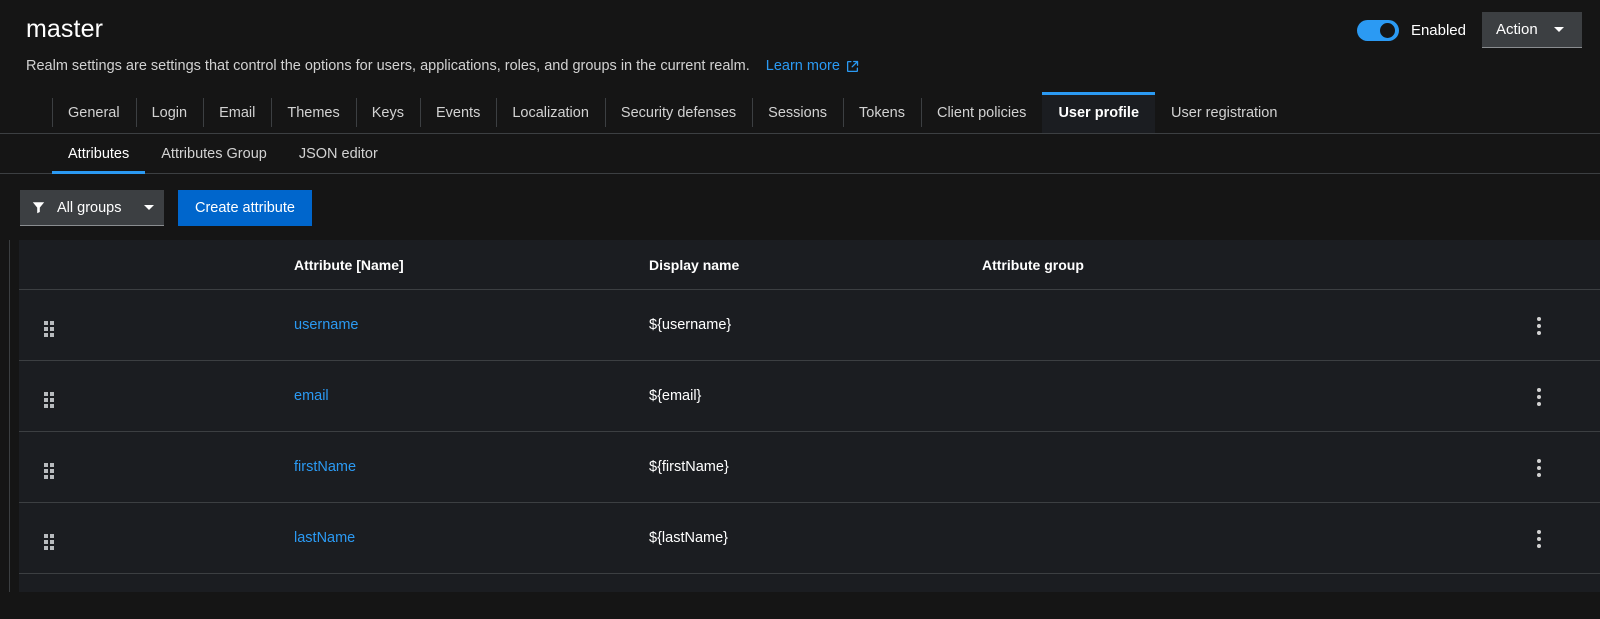  I want to click on column-header-actions, so click(1563, 265).